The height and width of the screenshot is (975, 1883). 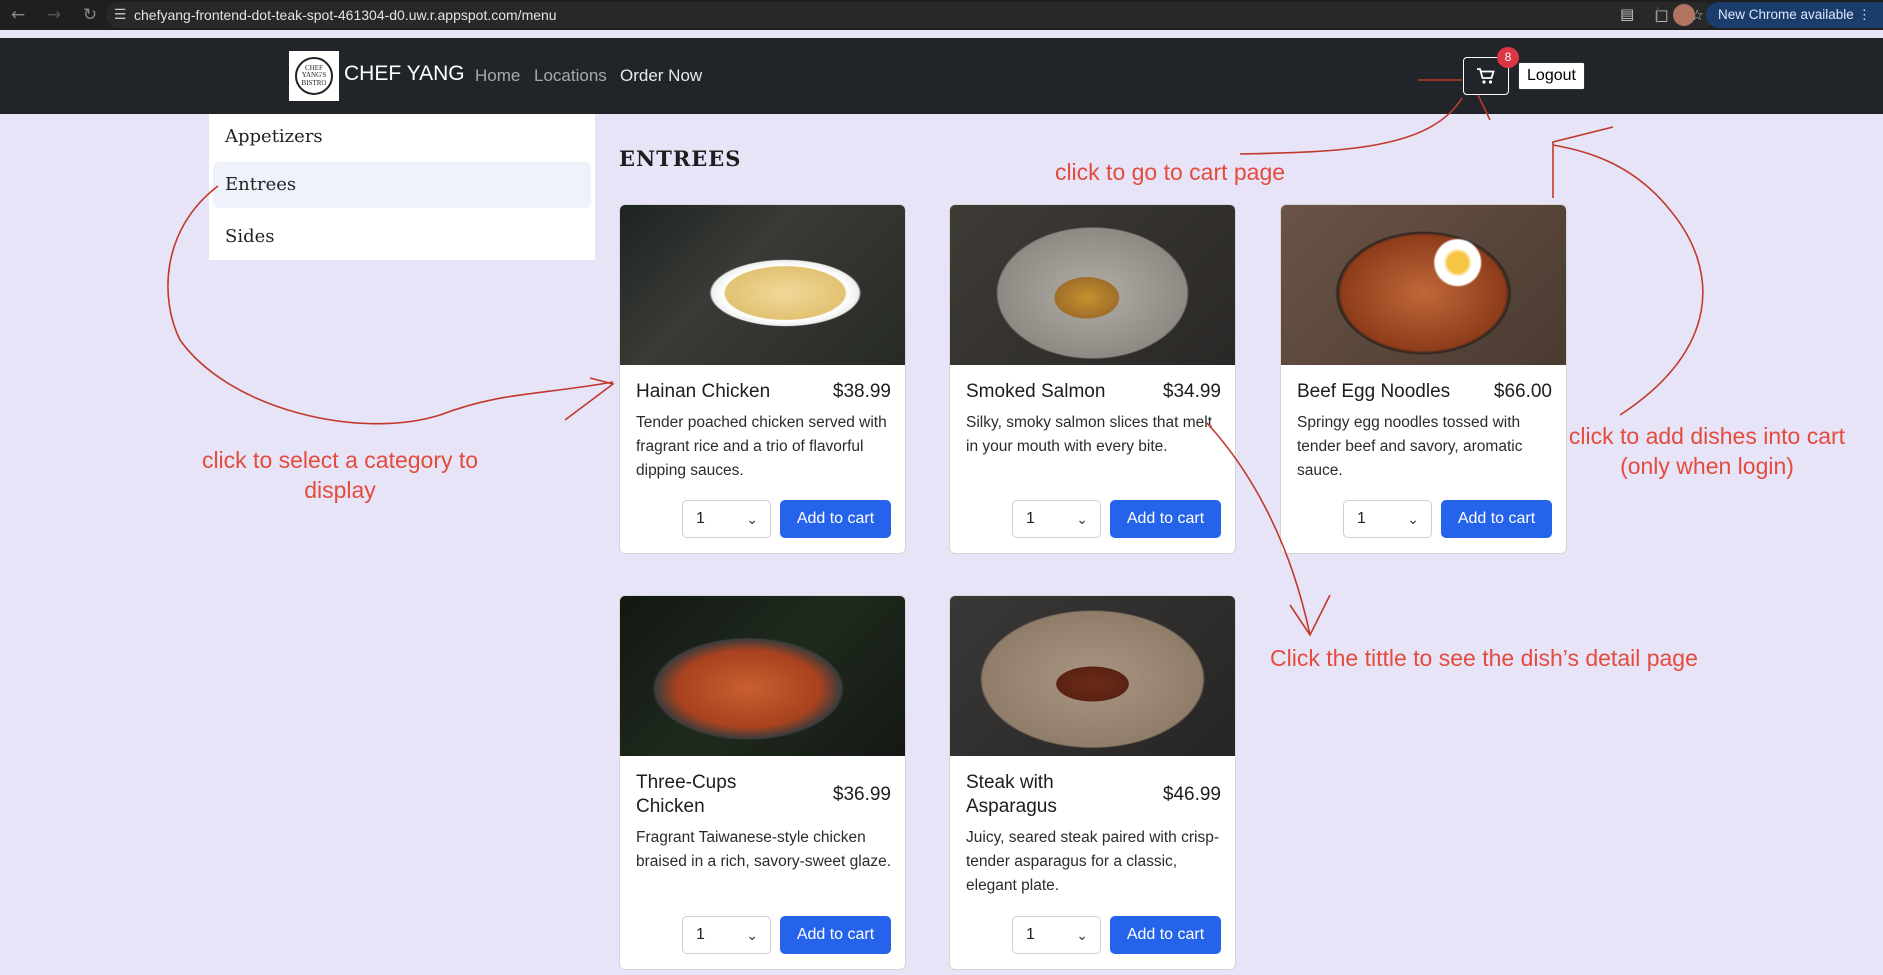 What do you see at coordinates (762, 285) in the screenshot?
I see `dish-photo-hainan-chicken` at bounding box center [762, 285].